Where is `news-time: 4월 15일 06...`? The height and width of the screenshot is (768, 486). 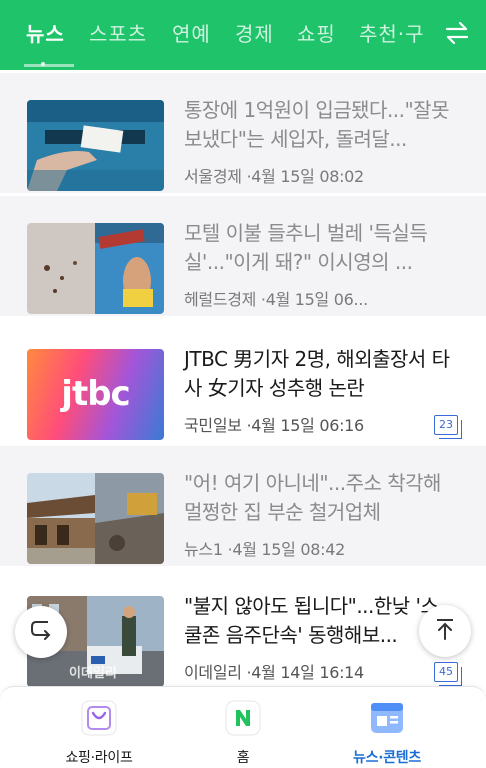
news-time: 4월 15일 06... is located at coordinates (316, 299).